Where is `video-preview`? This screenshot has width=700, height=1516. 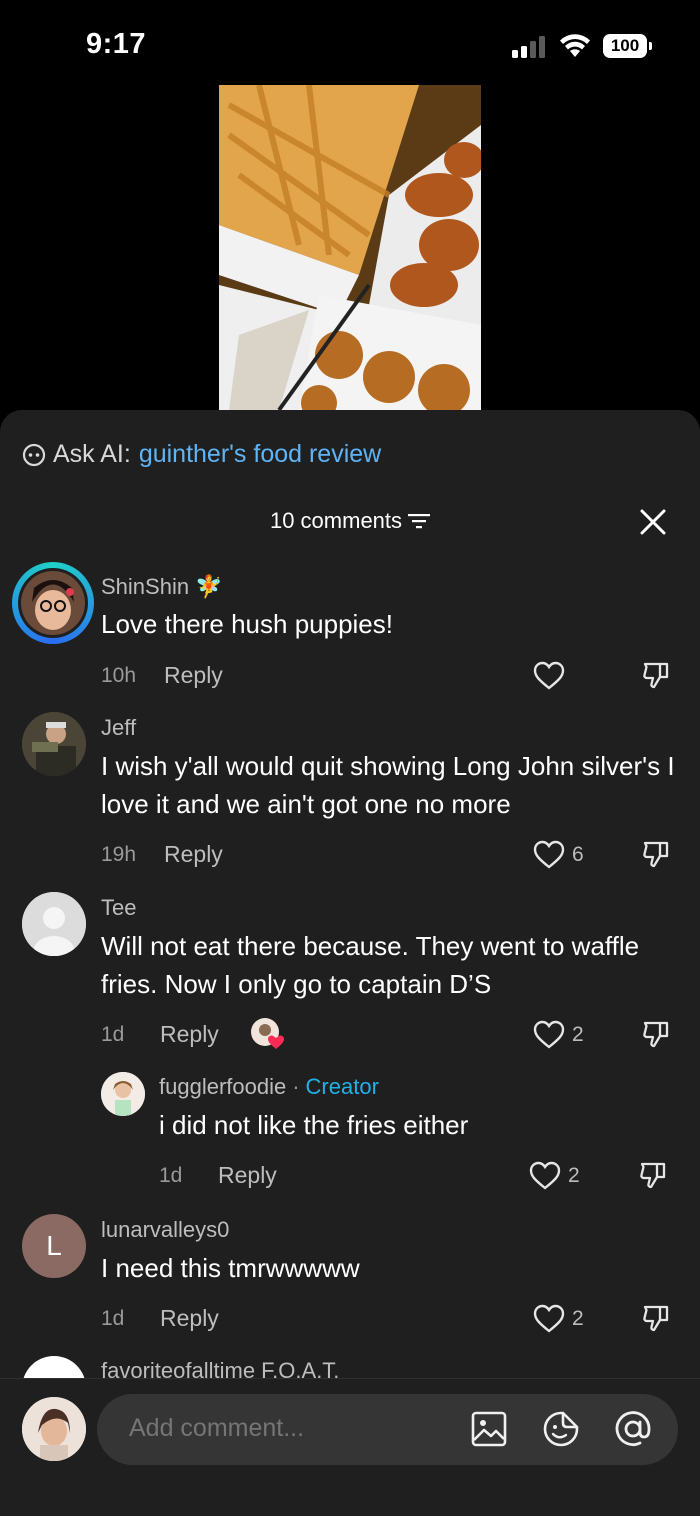
video-preview is located at coordinates (350, 247).